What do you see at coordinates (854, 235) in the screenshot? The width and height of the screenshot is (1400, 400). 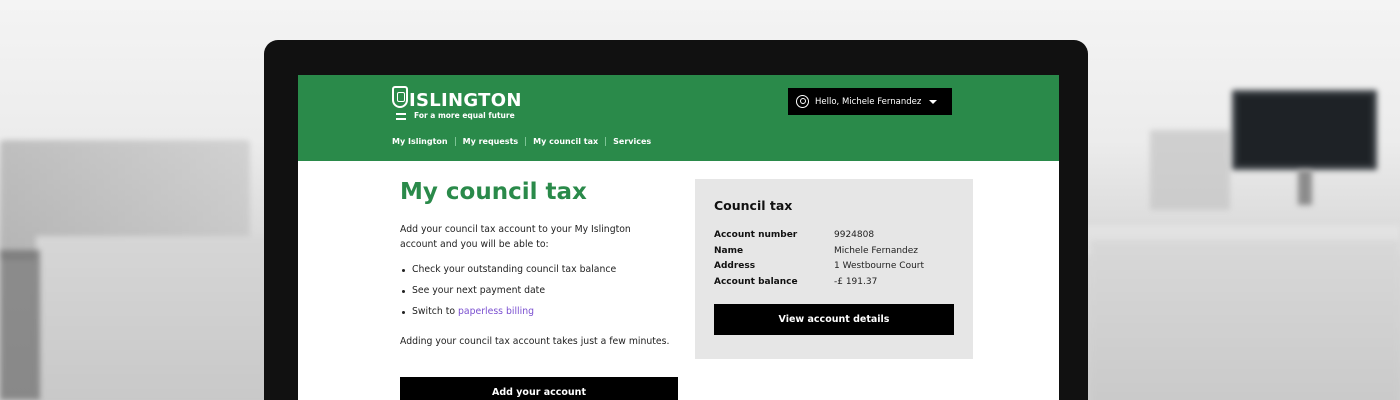 I see `detail-value: 9924808` at bounding box center [854, 235].